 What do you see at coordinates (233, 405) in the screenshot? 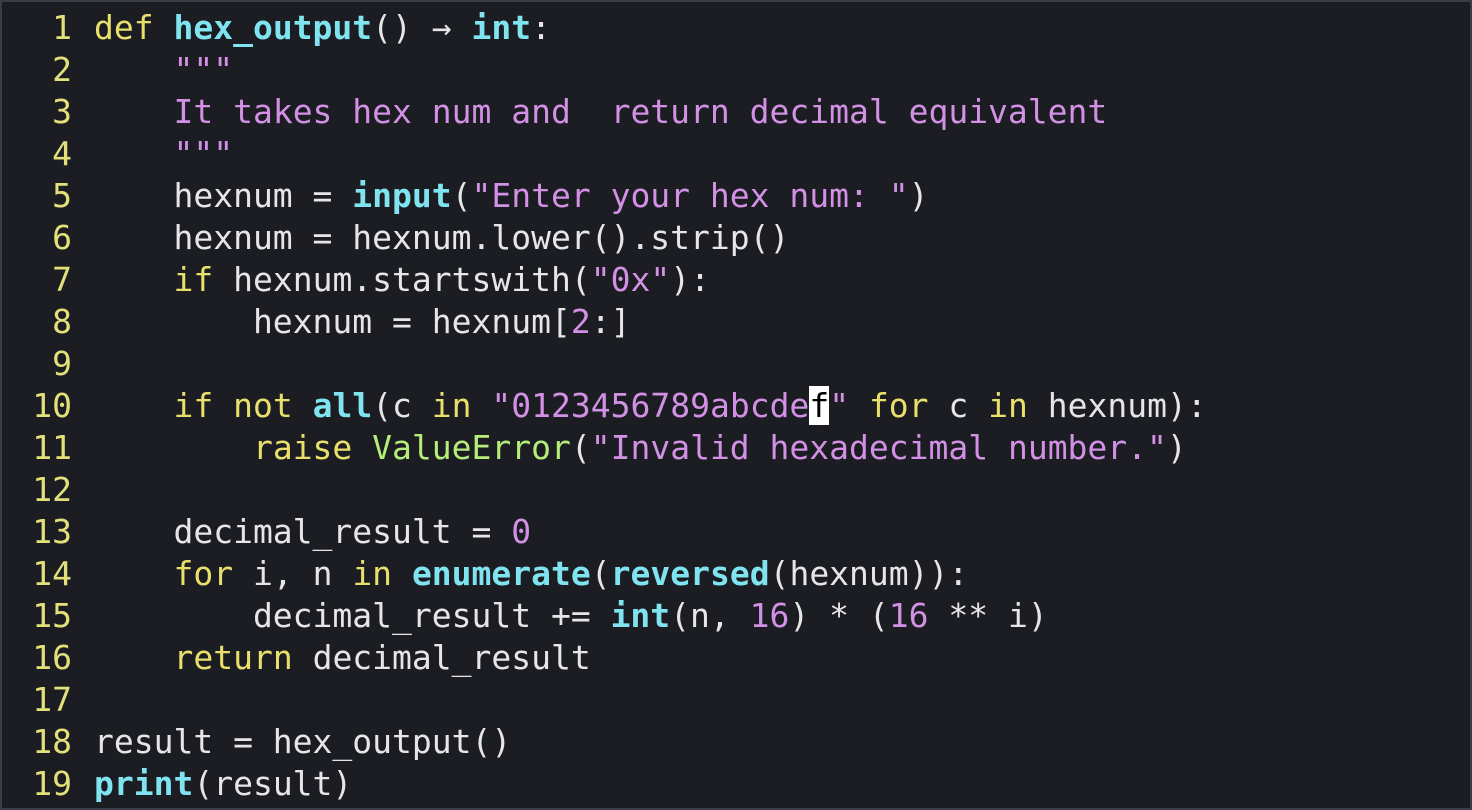
I see `keyword-token: if not` at bounding box center [233, 405].